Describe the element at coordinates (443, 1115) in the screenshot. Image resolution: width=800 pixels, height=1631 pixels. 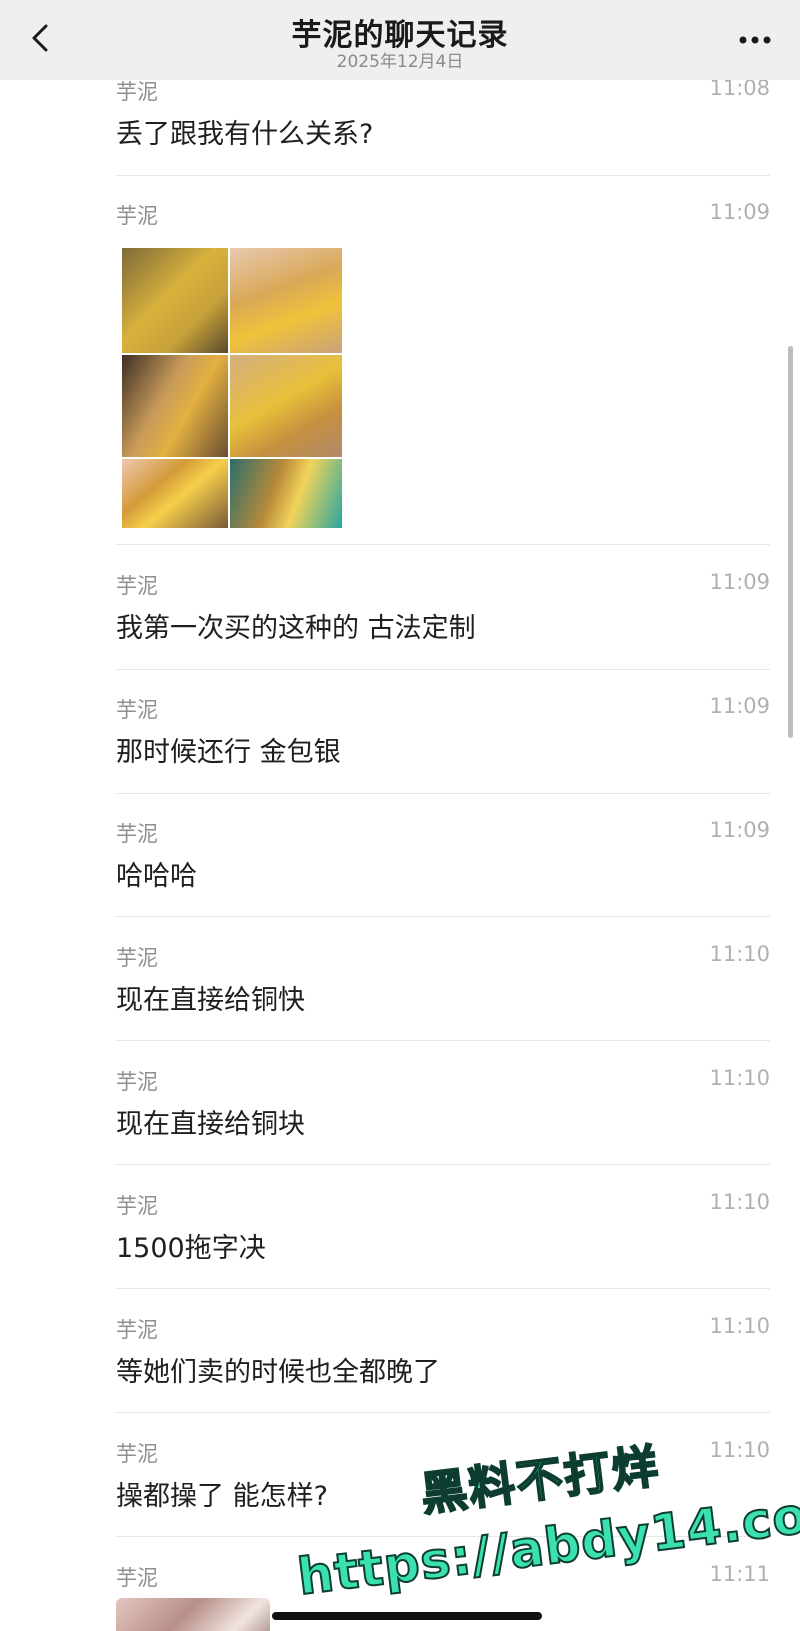
I see `message-item: 芋泥 11:10 现在直接给铜块` at that location.